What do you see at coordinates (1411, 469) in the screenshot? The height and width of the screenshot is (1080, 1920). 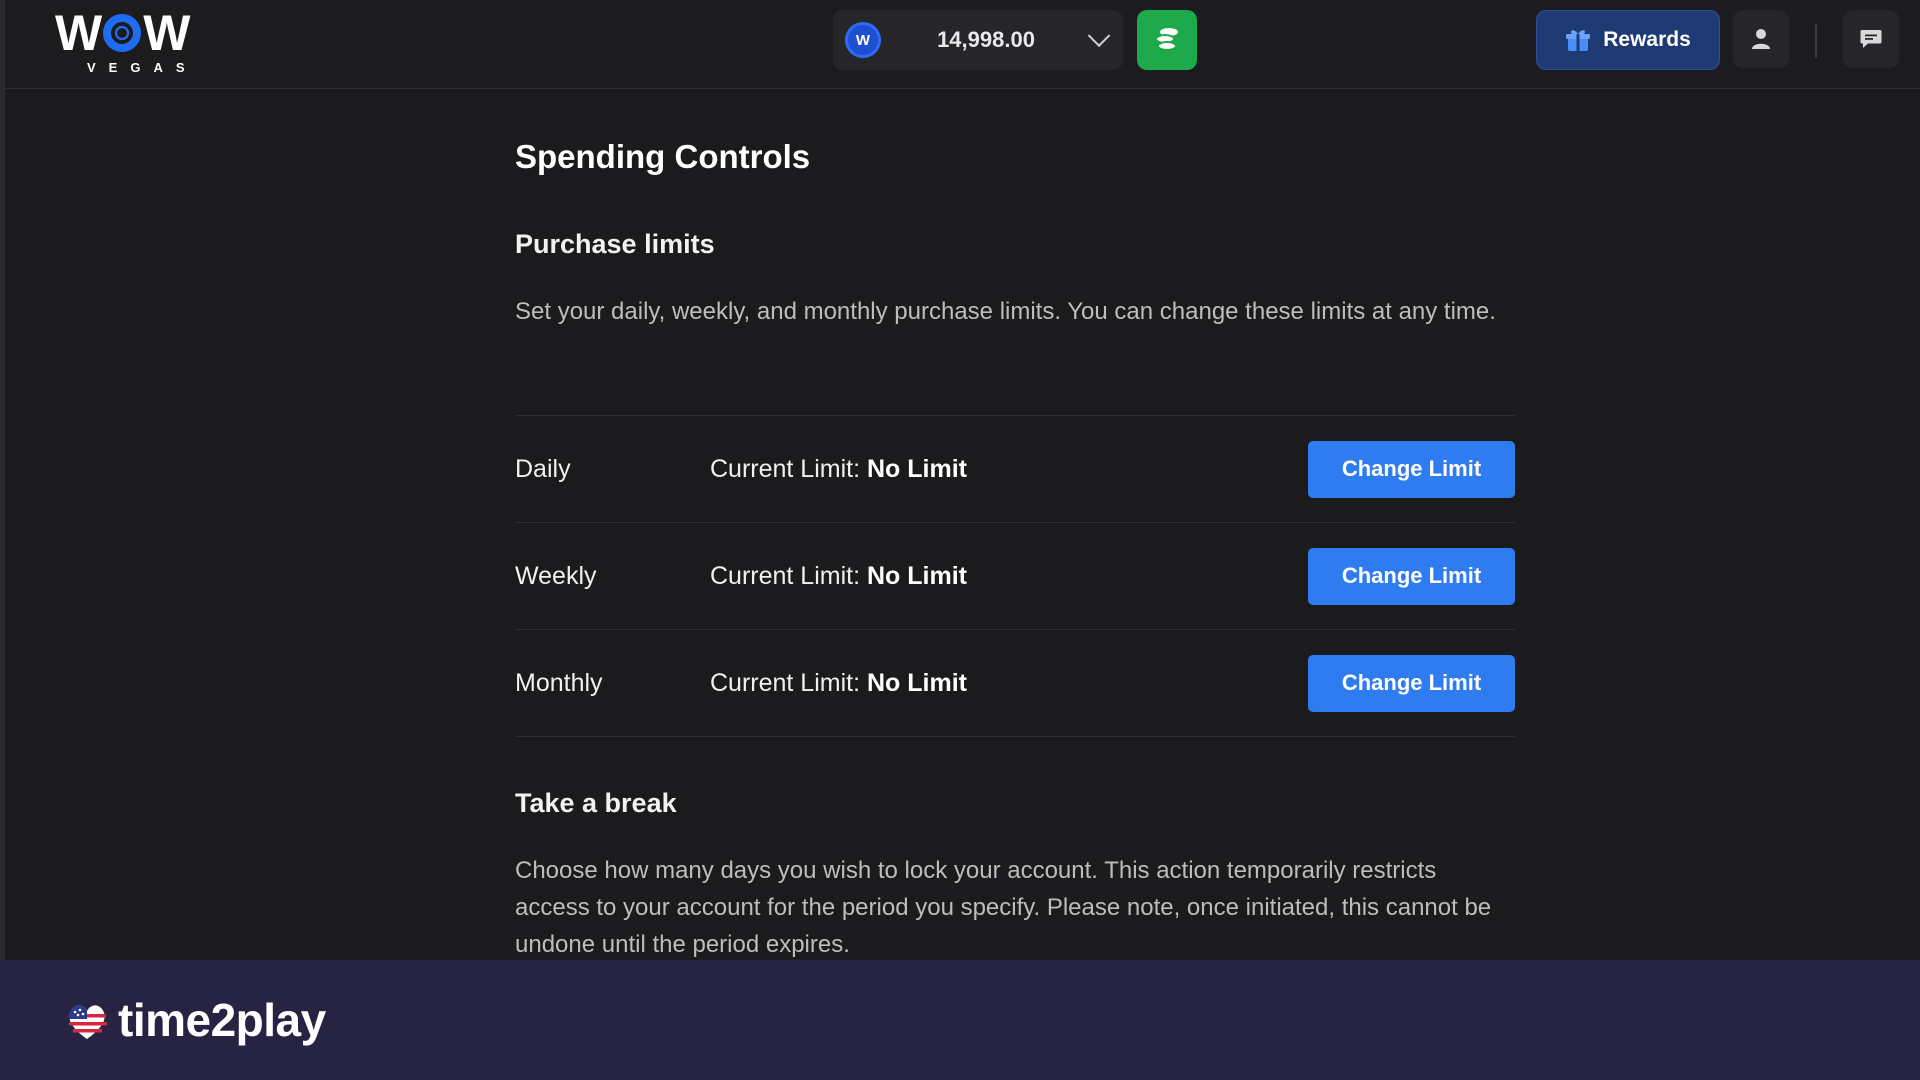 I see `change-limit-button-daily: Change Limit` at bounding box center [1411, 469].